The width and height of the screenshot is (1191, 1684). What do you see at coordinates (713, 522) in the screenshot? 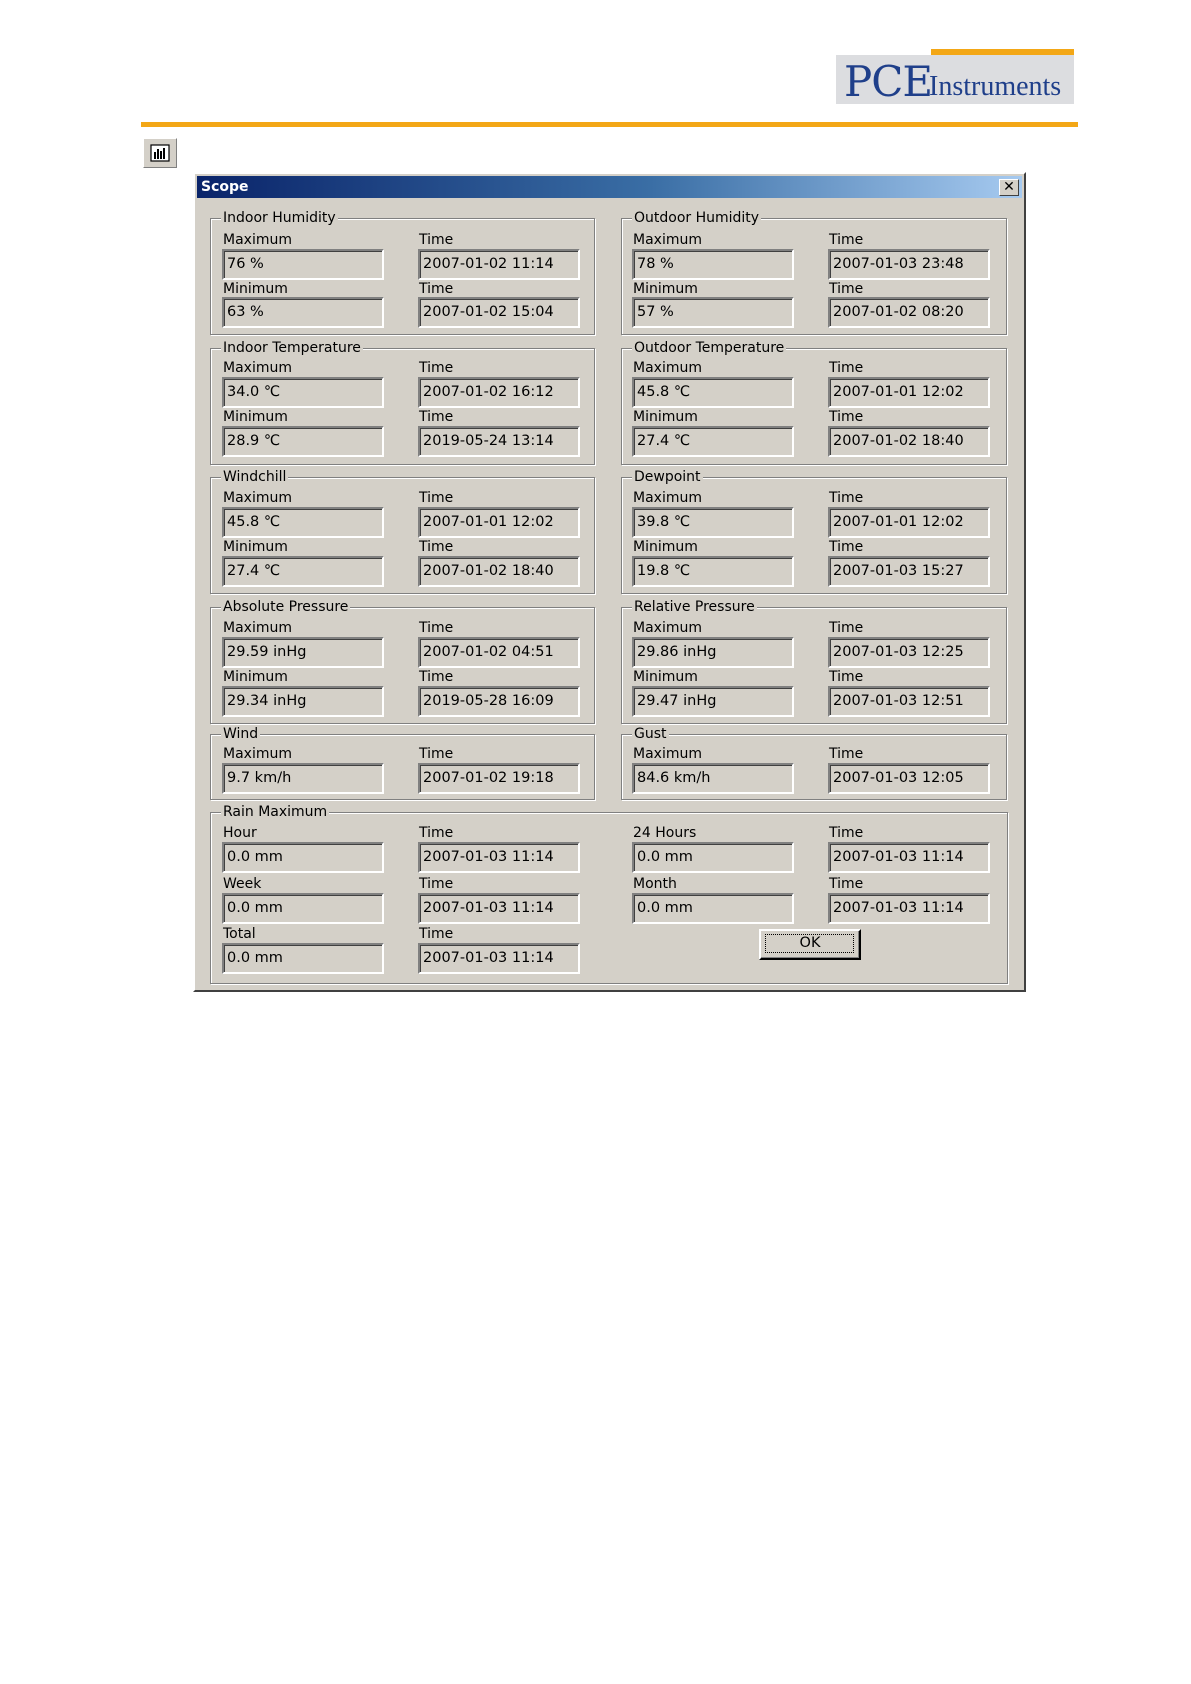
I see `dewpoint-max-field: 39.8 ℃` at bounding box center [713, 522].